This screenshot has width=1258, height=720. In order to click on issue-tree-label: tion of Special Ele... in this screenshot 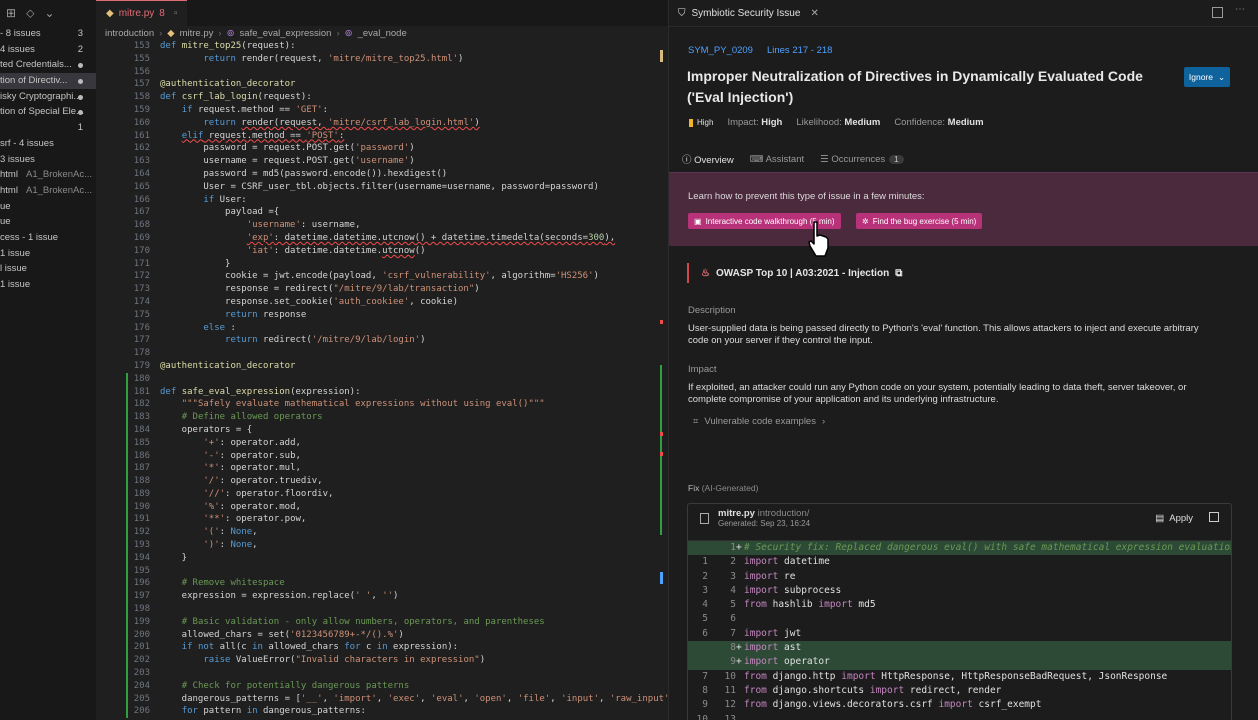, I will do `click(42, 112)`.